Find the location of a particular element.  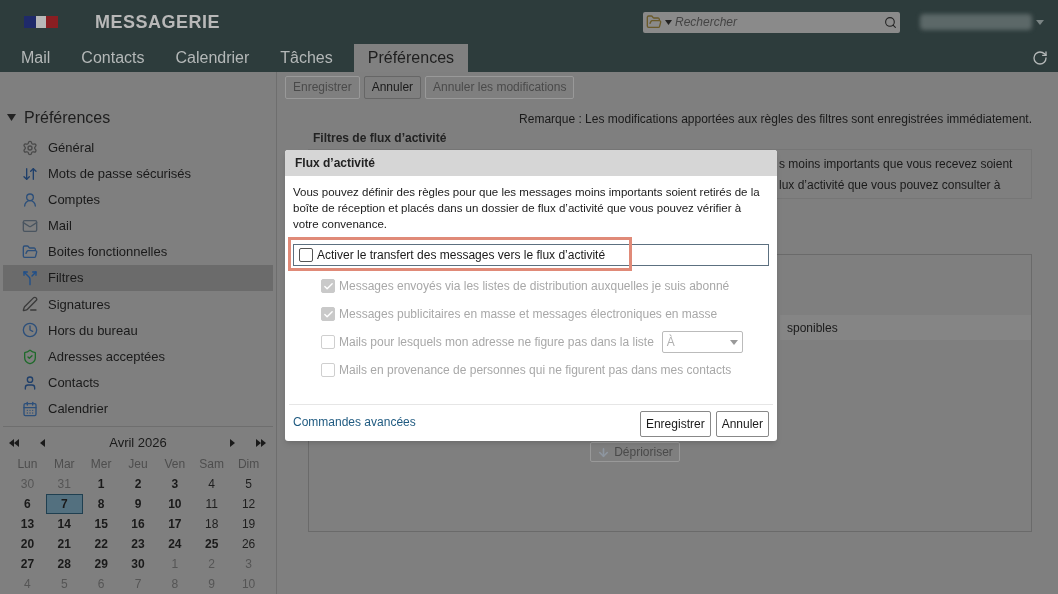

calendar-icon is located at coordinates (30, 408).